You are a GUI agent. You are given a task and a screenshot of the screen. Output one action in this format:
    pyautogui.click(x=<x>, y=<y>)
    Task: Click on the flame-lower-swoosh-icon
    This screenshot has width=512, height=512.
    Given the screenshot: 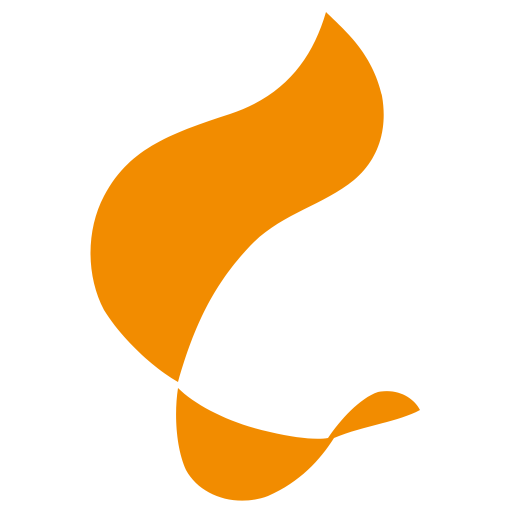 What is the action you would take?
    pyautogui.click(x=298, y=444)
    